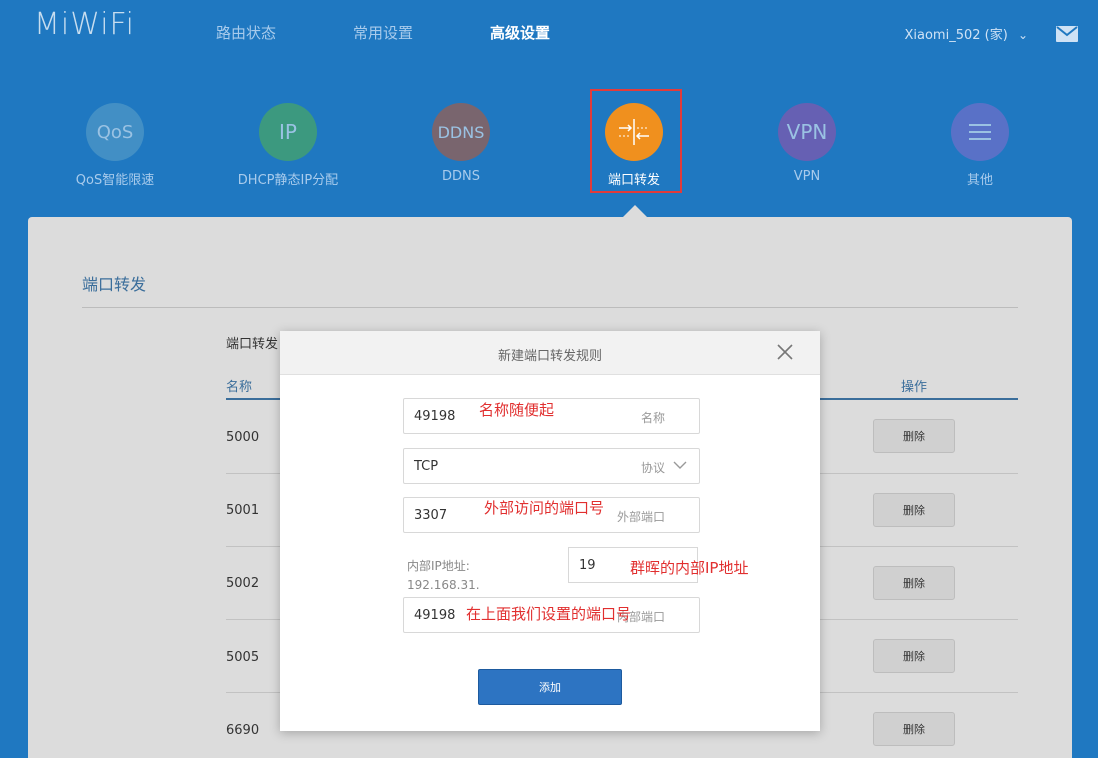 The height and width of the screenshot is (758, 1098). I want to click on protocol-select: TCP 协议, so click(551, 466).